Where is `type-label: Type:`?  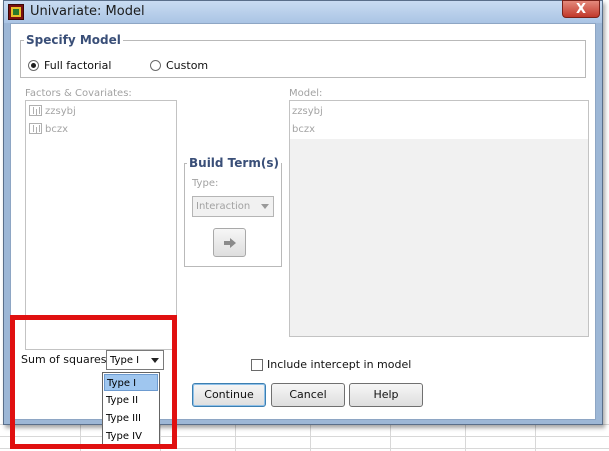 type-label: Type: is located at coordinates (205, 183).